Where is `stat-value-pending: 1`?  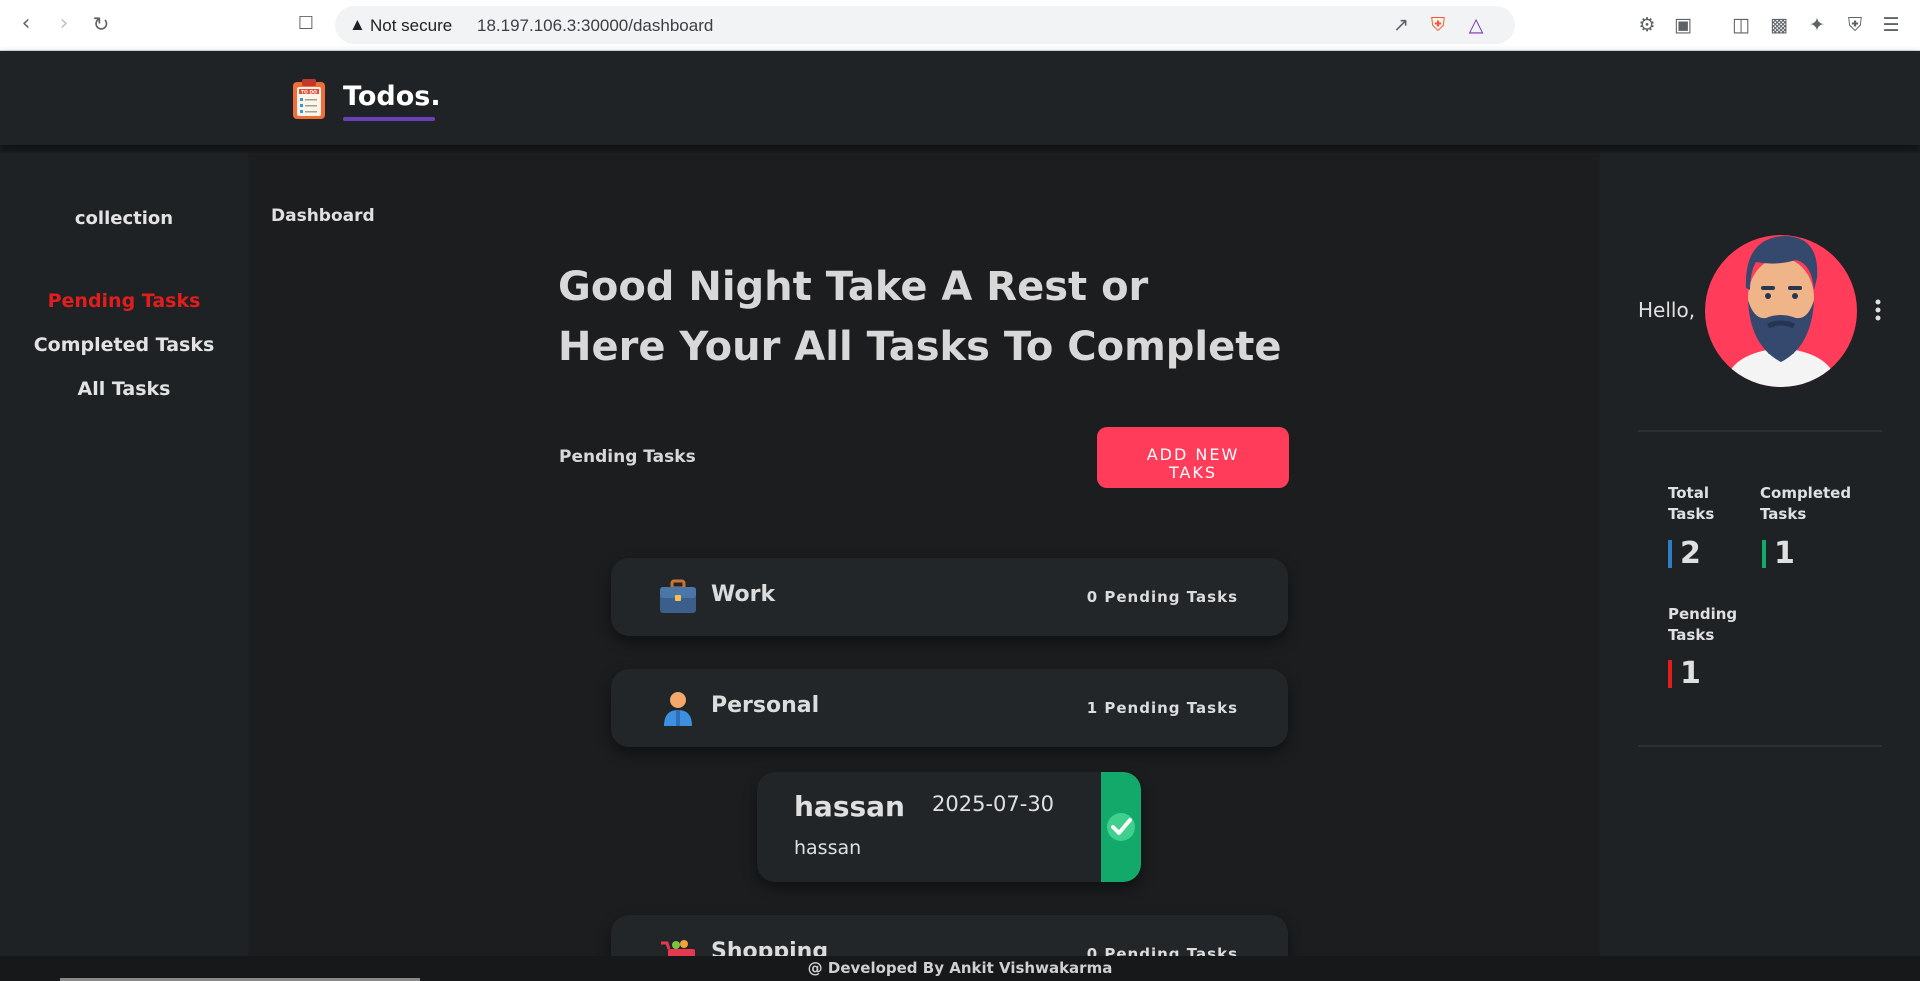 stat-value-pending: 1 is located at coordinates (1684, 674).